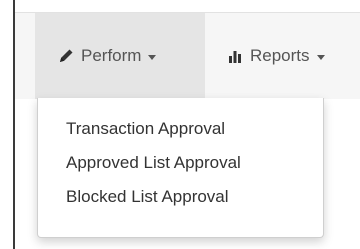 This screenshot has height=249, width=360. I want to click on menu-item-blocked-list-approval: Blocked List Approval, so click(180, 197).